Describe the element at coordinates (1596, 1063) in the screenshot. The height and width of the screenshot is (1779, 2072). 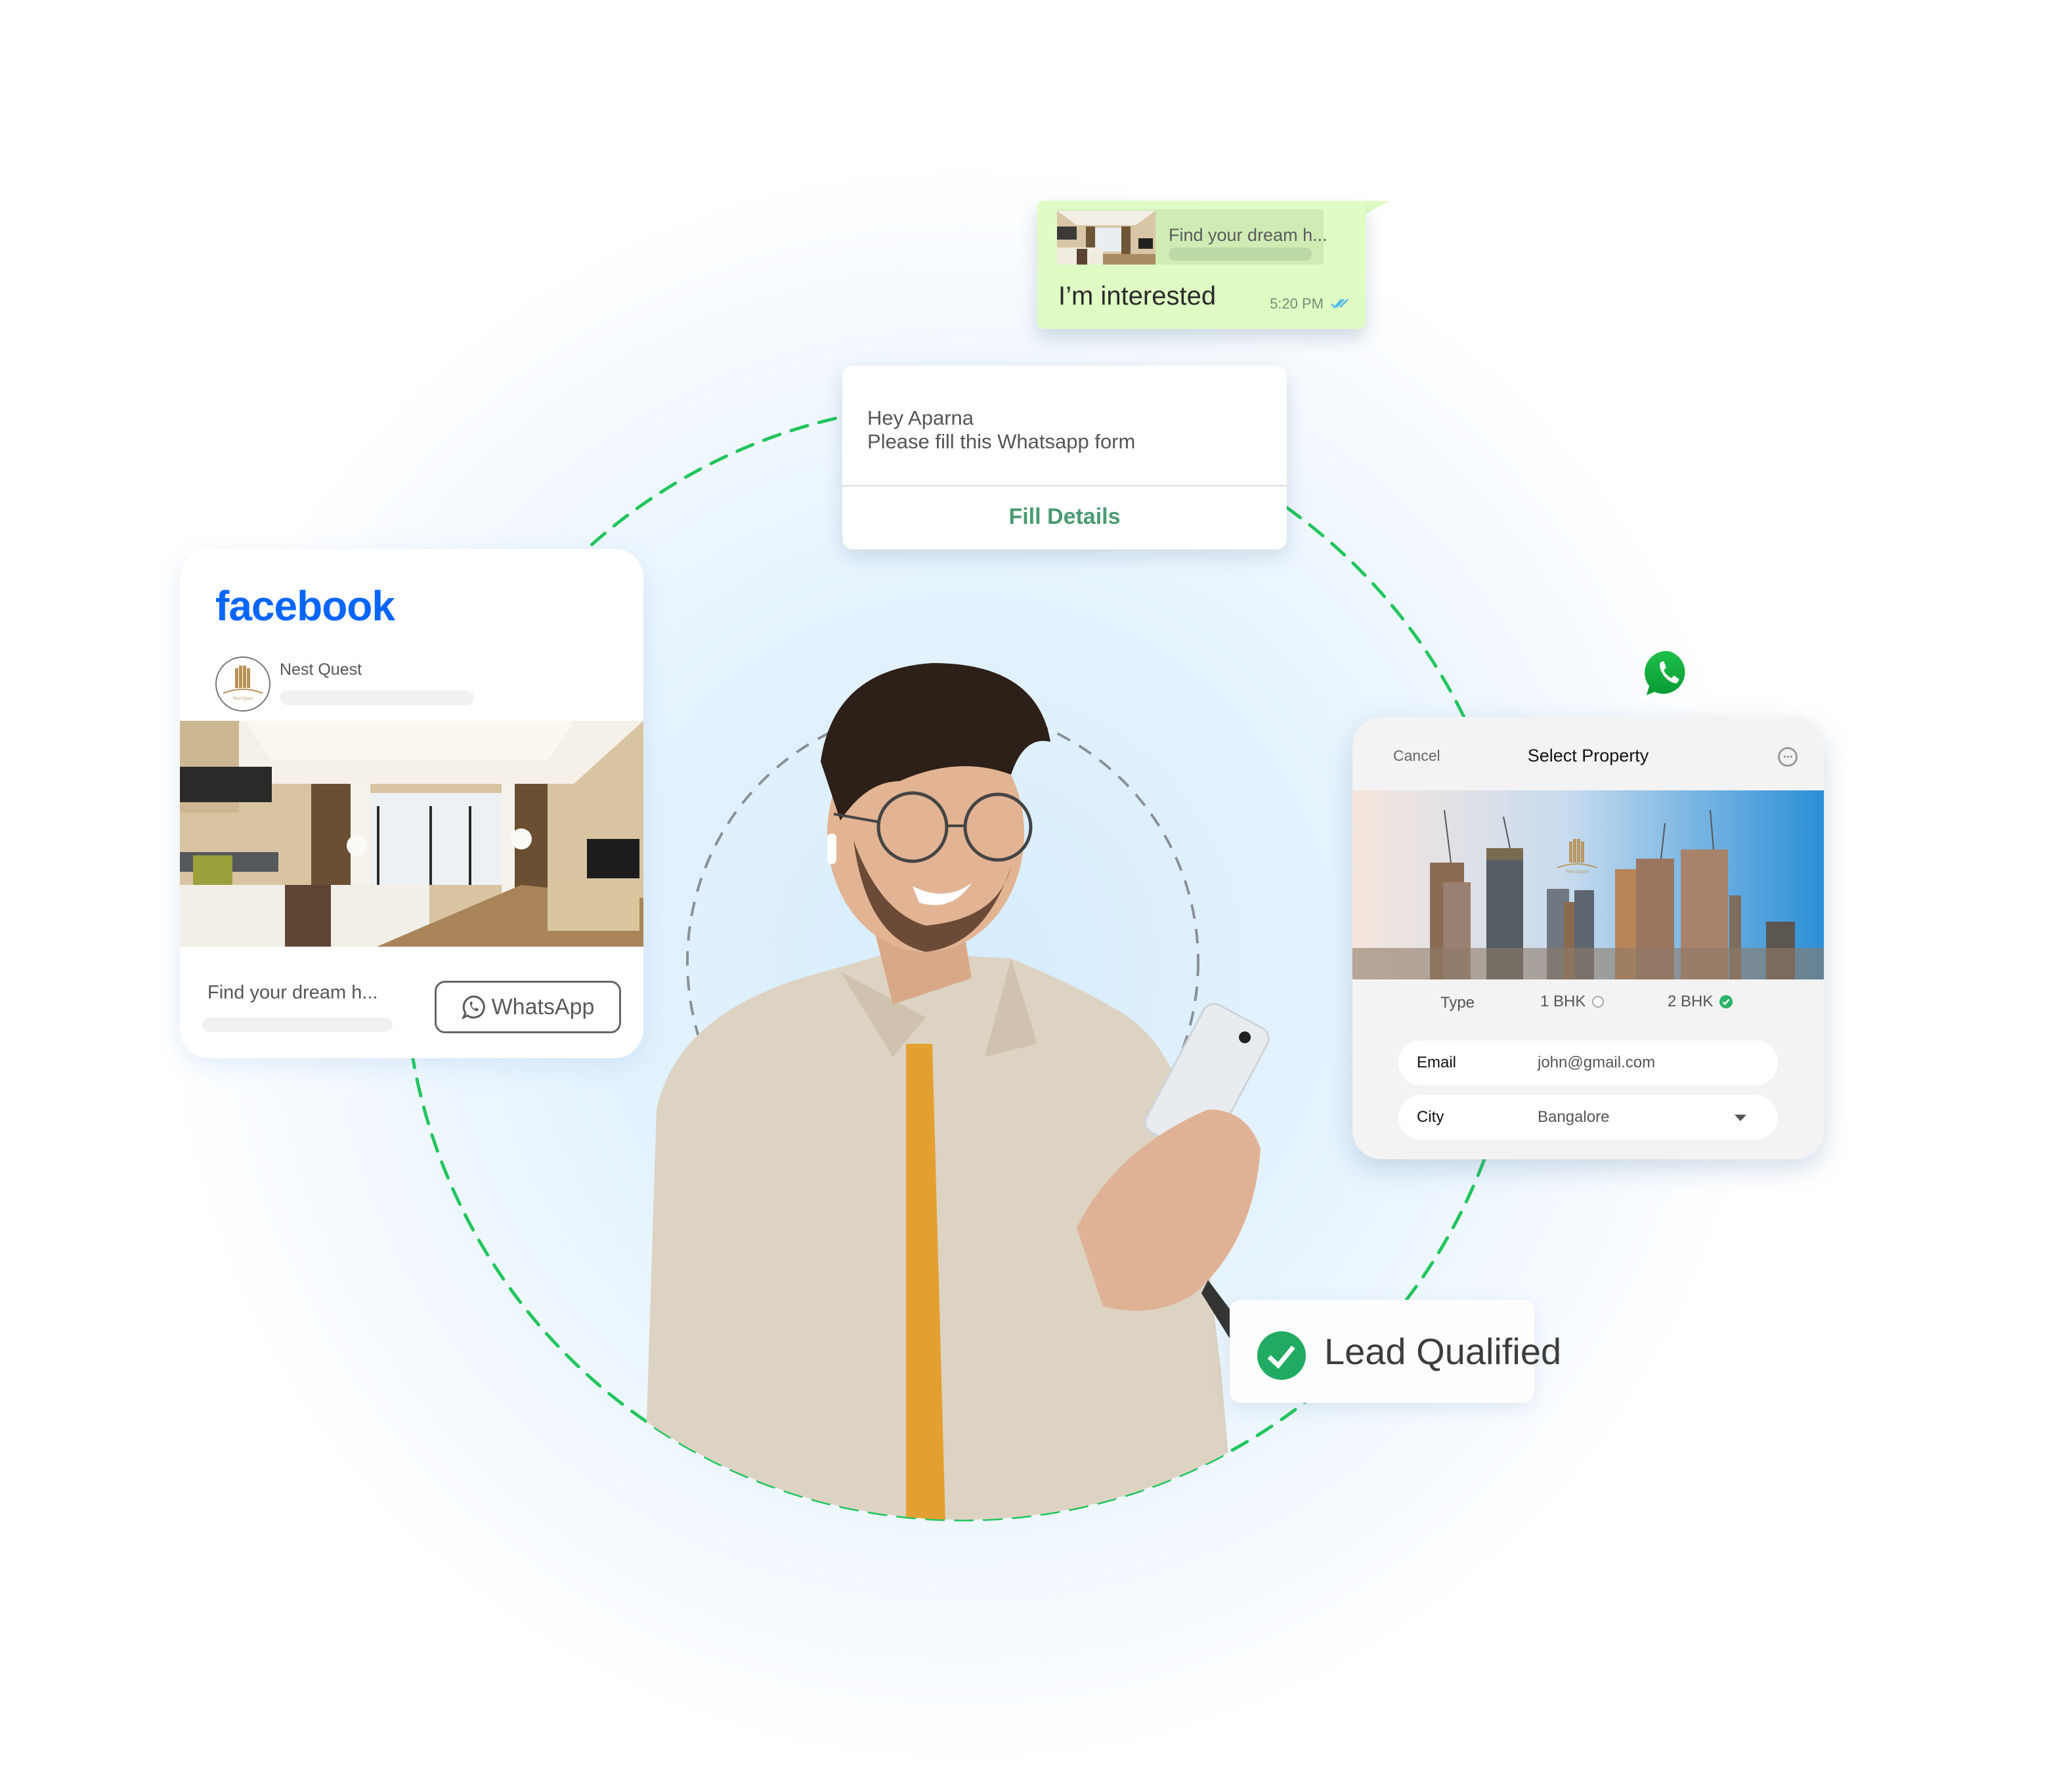
I see `email-value: john@gmail.com` at that location.